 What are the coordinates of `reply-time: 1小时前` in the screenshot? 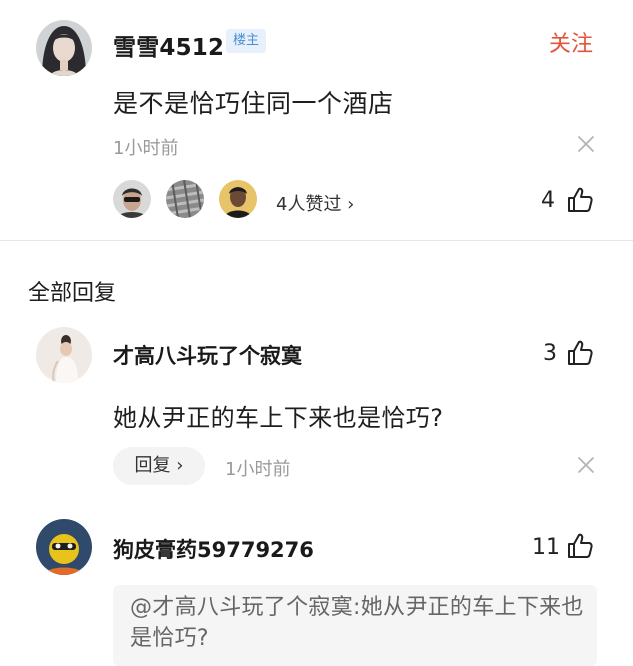 It's located at (258, 469).